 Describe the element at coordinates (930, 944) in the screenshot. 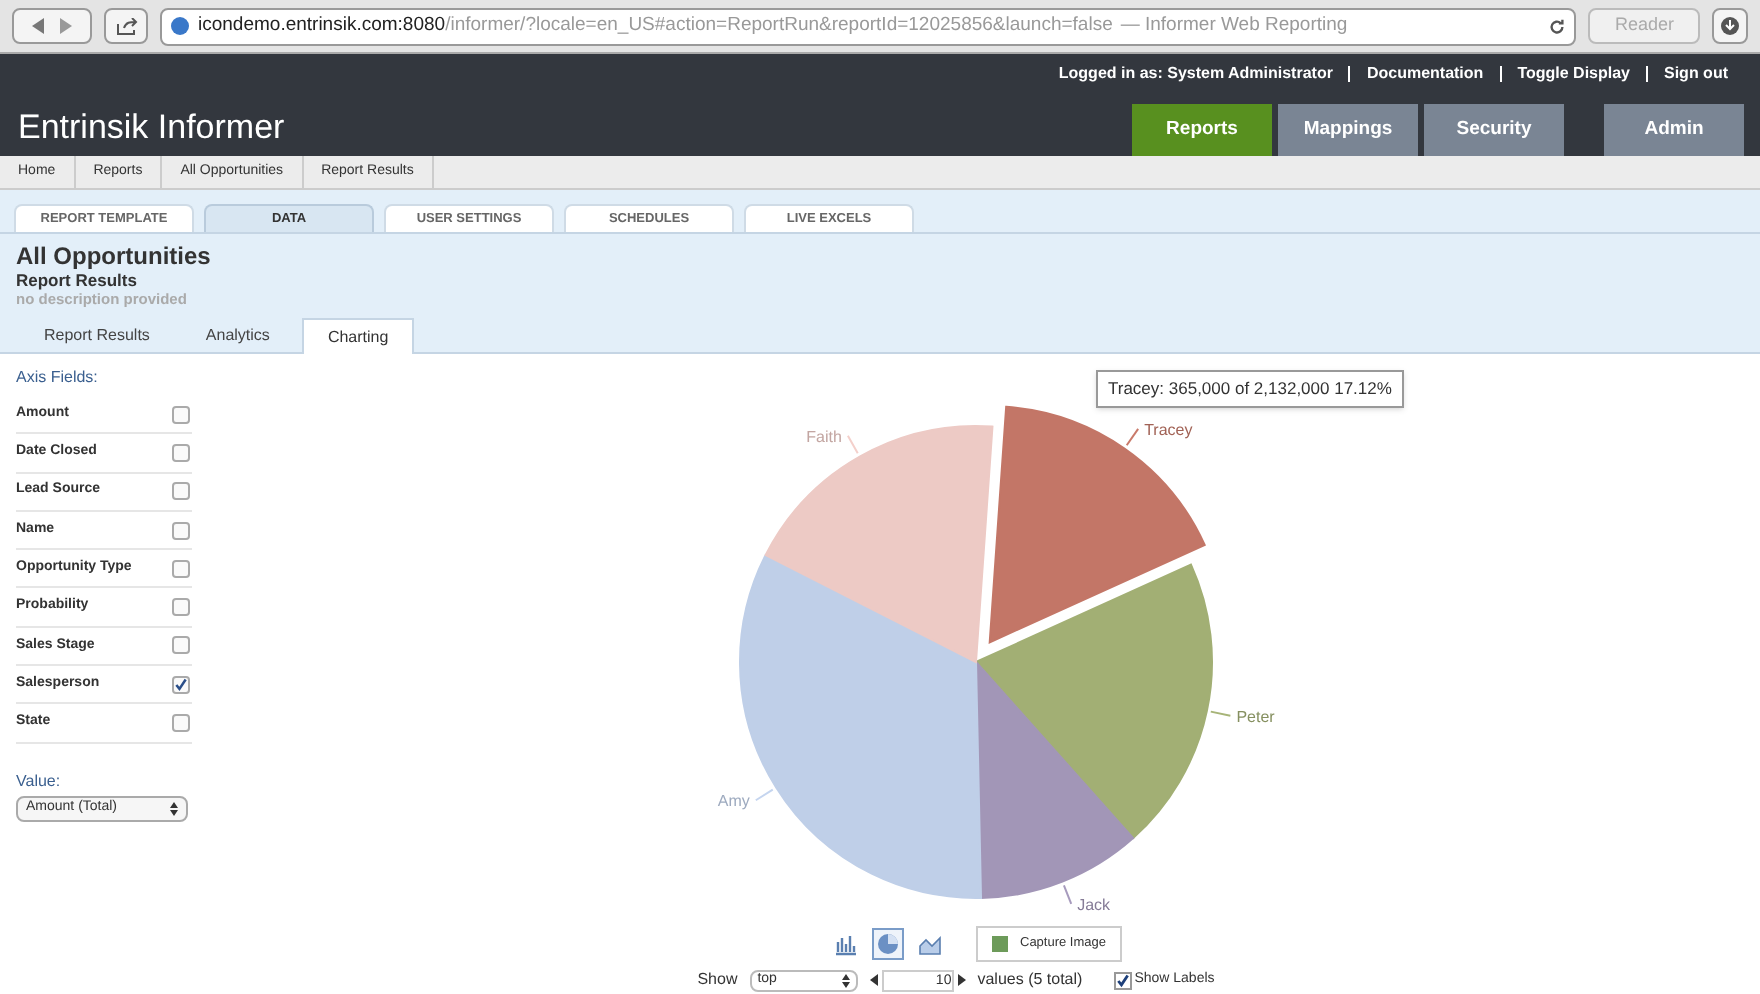

I see `area-chart-icon` at that location.